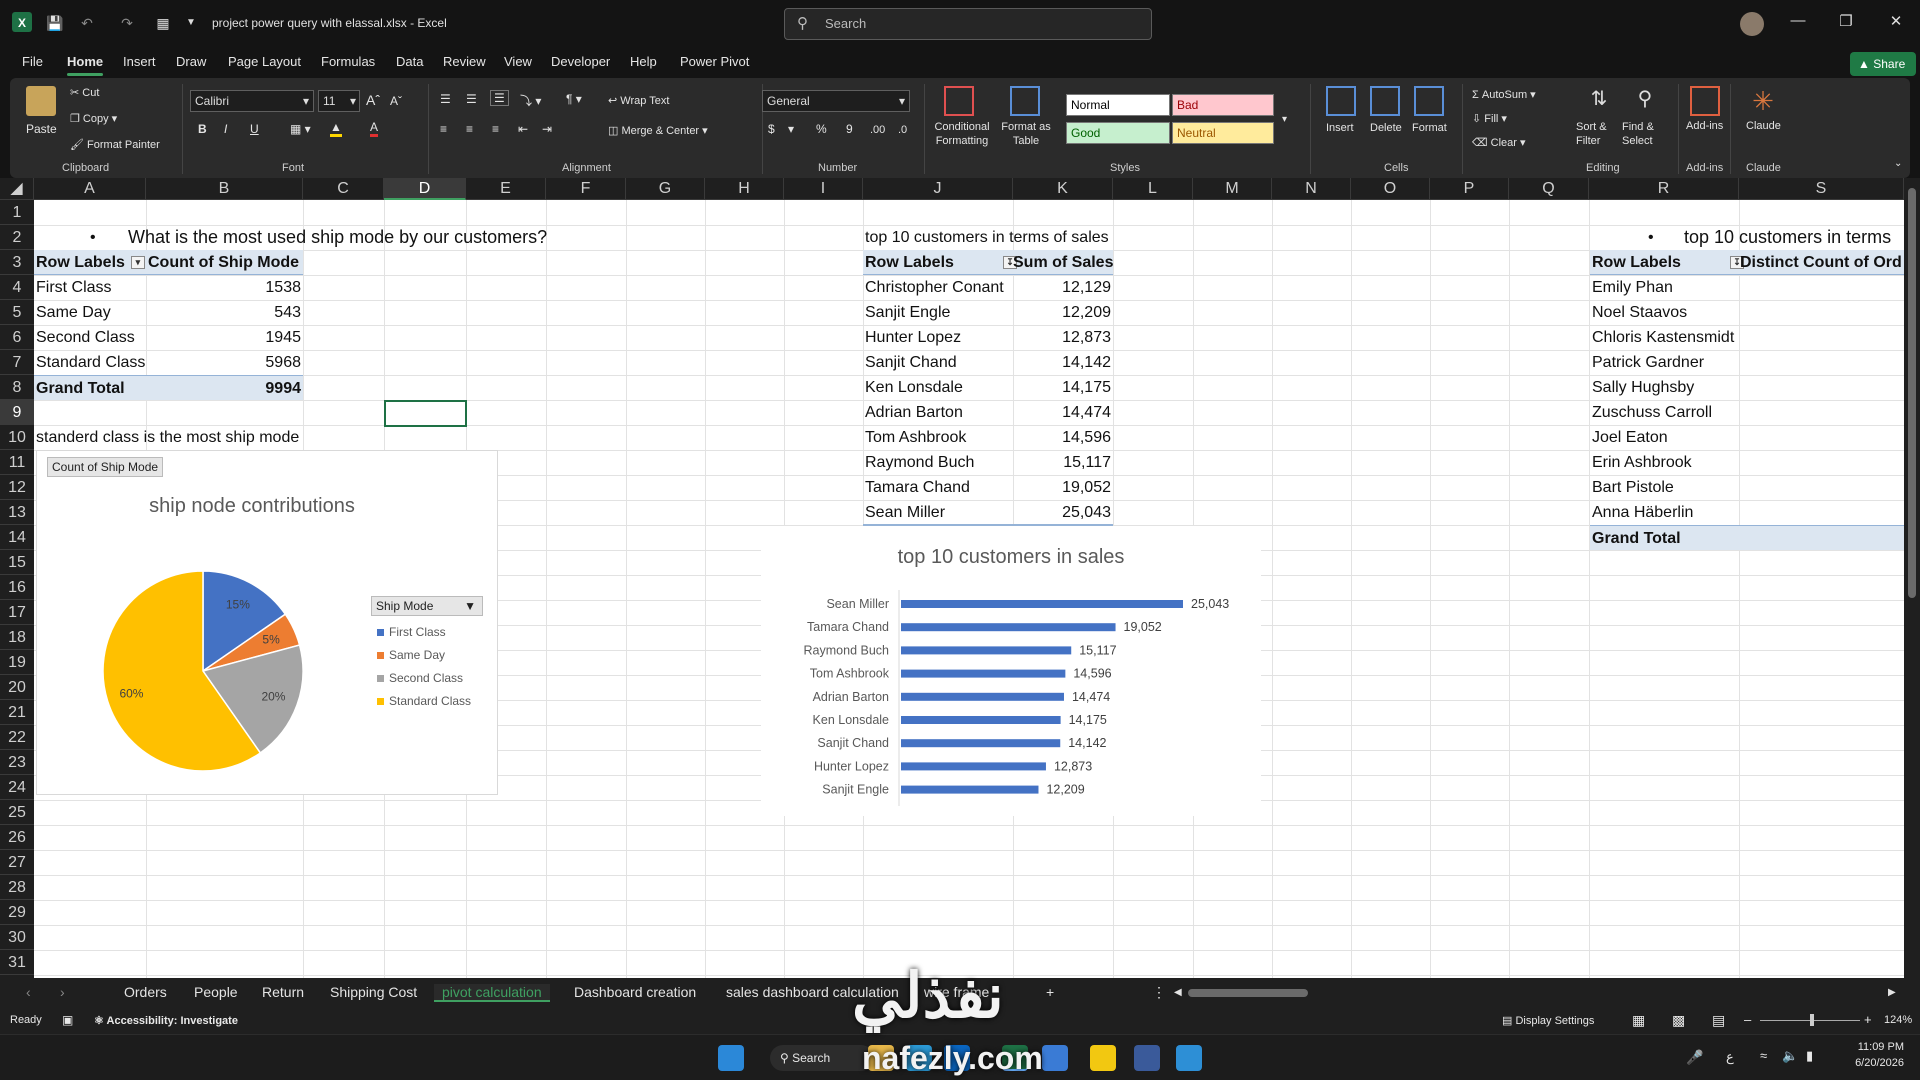  What do you see at coordinates (914, 387) in the screenshot?
I see `pivot-row-label: Ken Lonsdale` at bounding box center [914, 387].